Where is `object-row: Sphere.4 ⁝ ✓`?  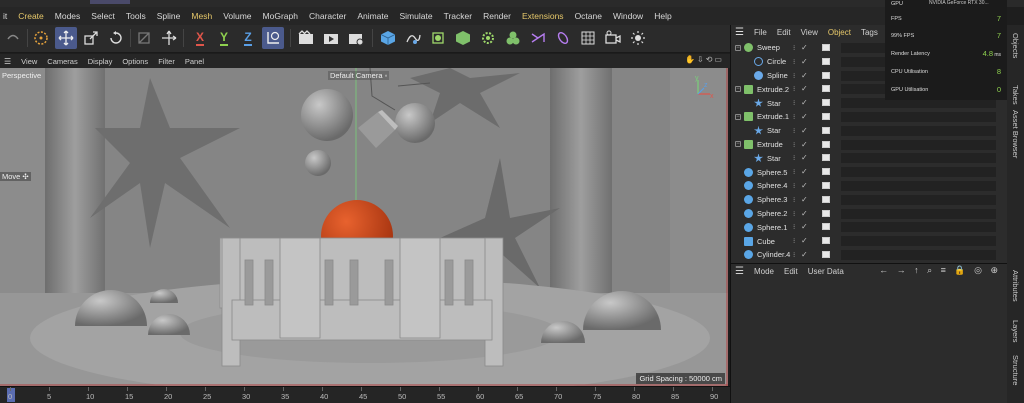
object-row: Sphere.4 ⁝ ✓ is located at coordinates (869, 186).